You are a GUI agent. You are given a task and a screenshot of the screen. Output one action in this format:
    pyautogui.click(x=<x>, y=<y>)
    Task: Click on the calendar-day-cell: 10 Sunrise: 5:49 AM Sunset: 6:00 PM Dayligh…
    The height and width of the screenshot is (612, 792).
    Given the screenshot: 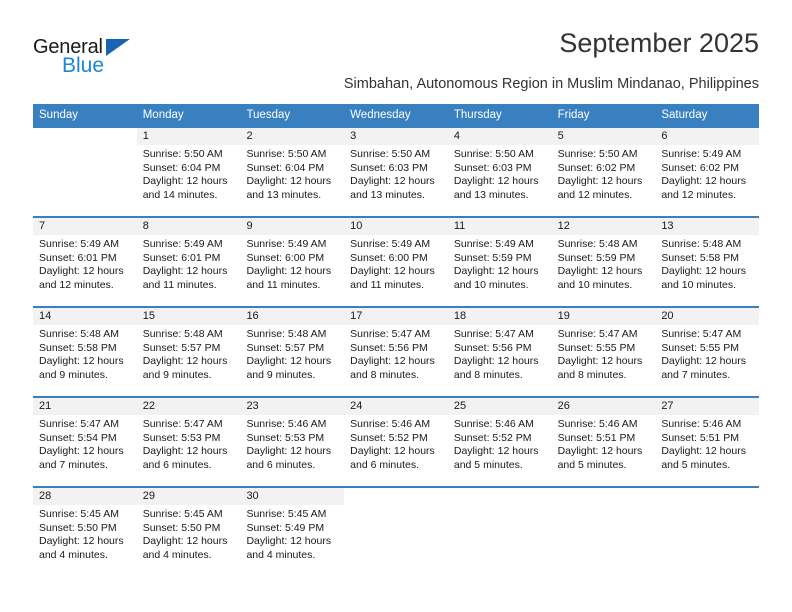 What is the action you would take?
    pyautogui.click(x=396, y=262)
    